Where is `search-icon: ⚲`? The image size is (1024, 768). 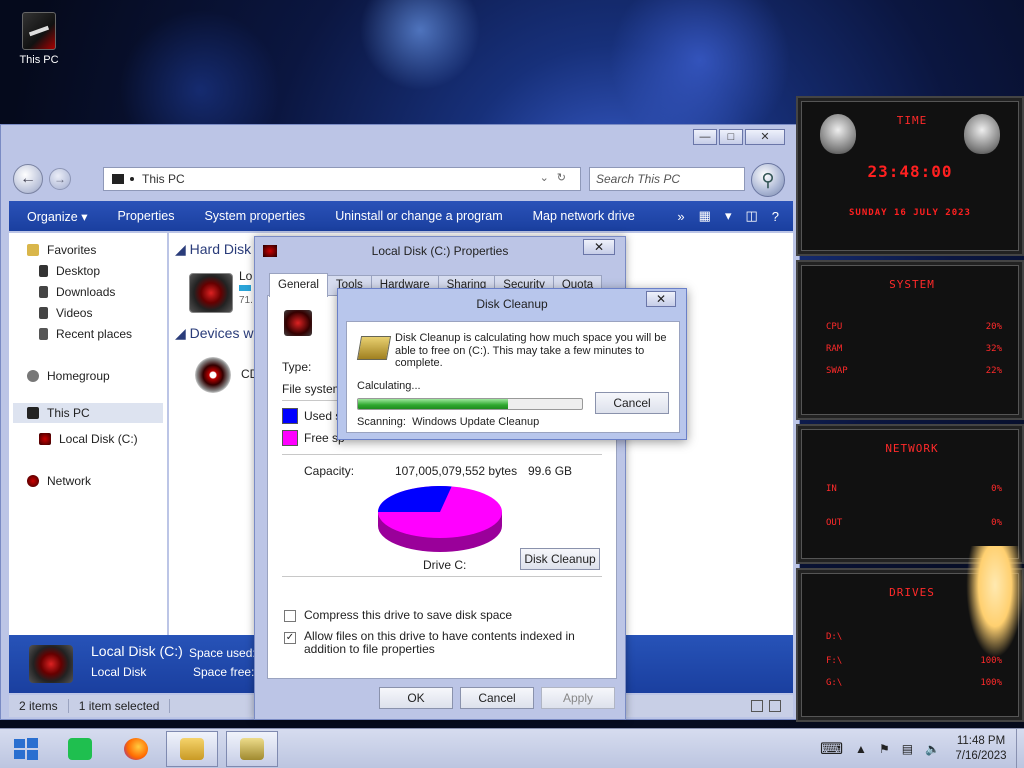 search-icon: ⚲ is located at coordinates (768, 180).